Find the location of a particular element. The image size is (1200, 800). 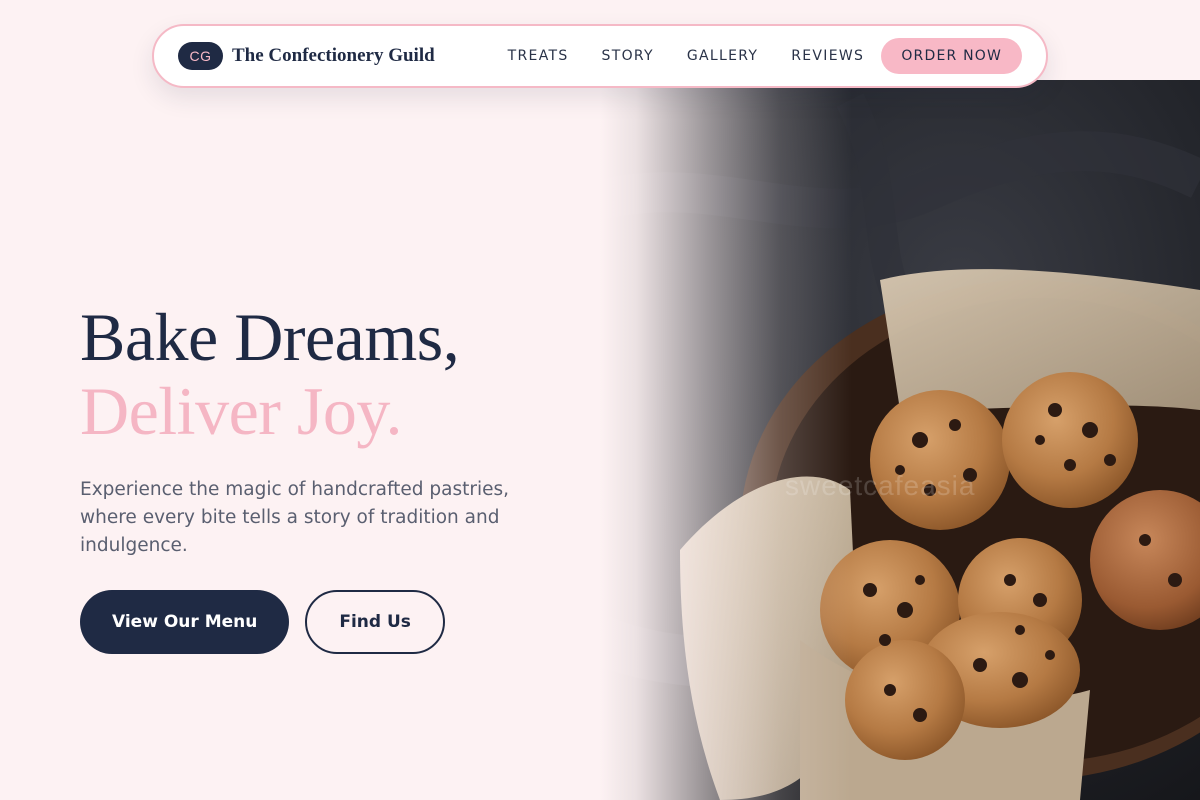

nav-link-gallery: GALLERY is located at coordinates (722, 56).